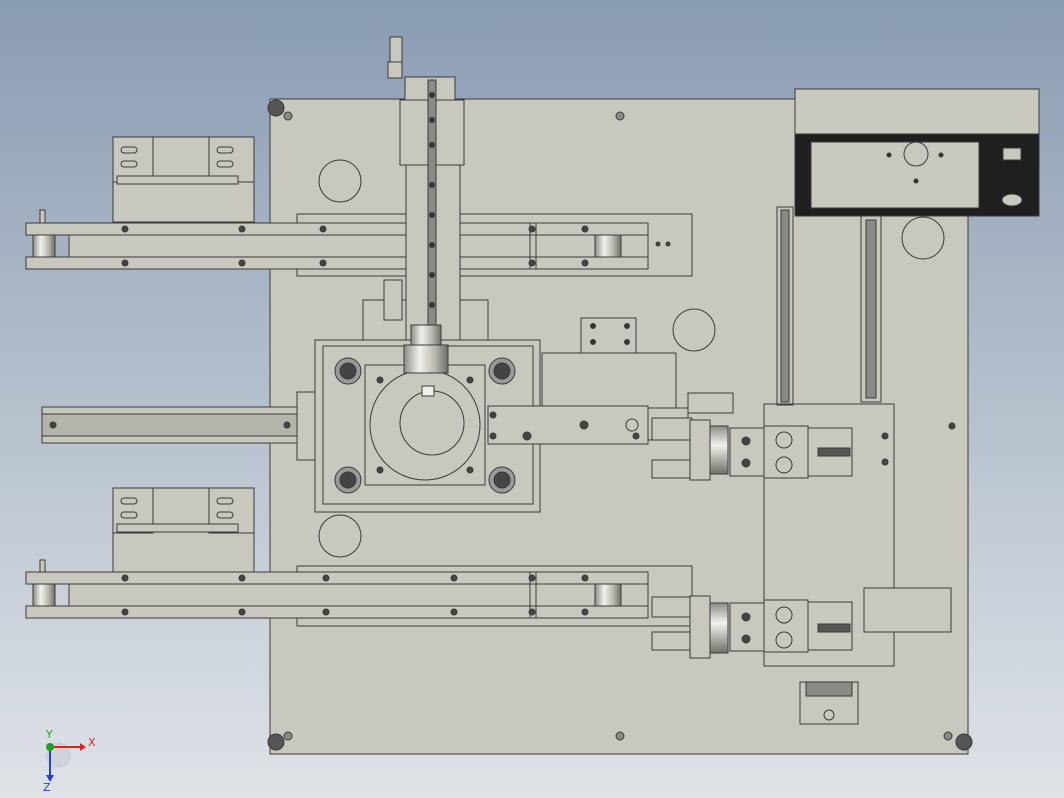  Describe the element at coordinates (829, 703) in the screenshot. I see `lower-bracket` at that location.